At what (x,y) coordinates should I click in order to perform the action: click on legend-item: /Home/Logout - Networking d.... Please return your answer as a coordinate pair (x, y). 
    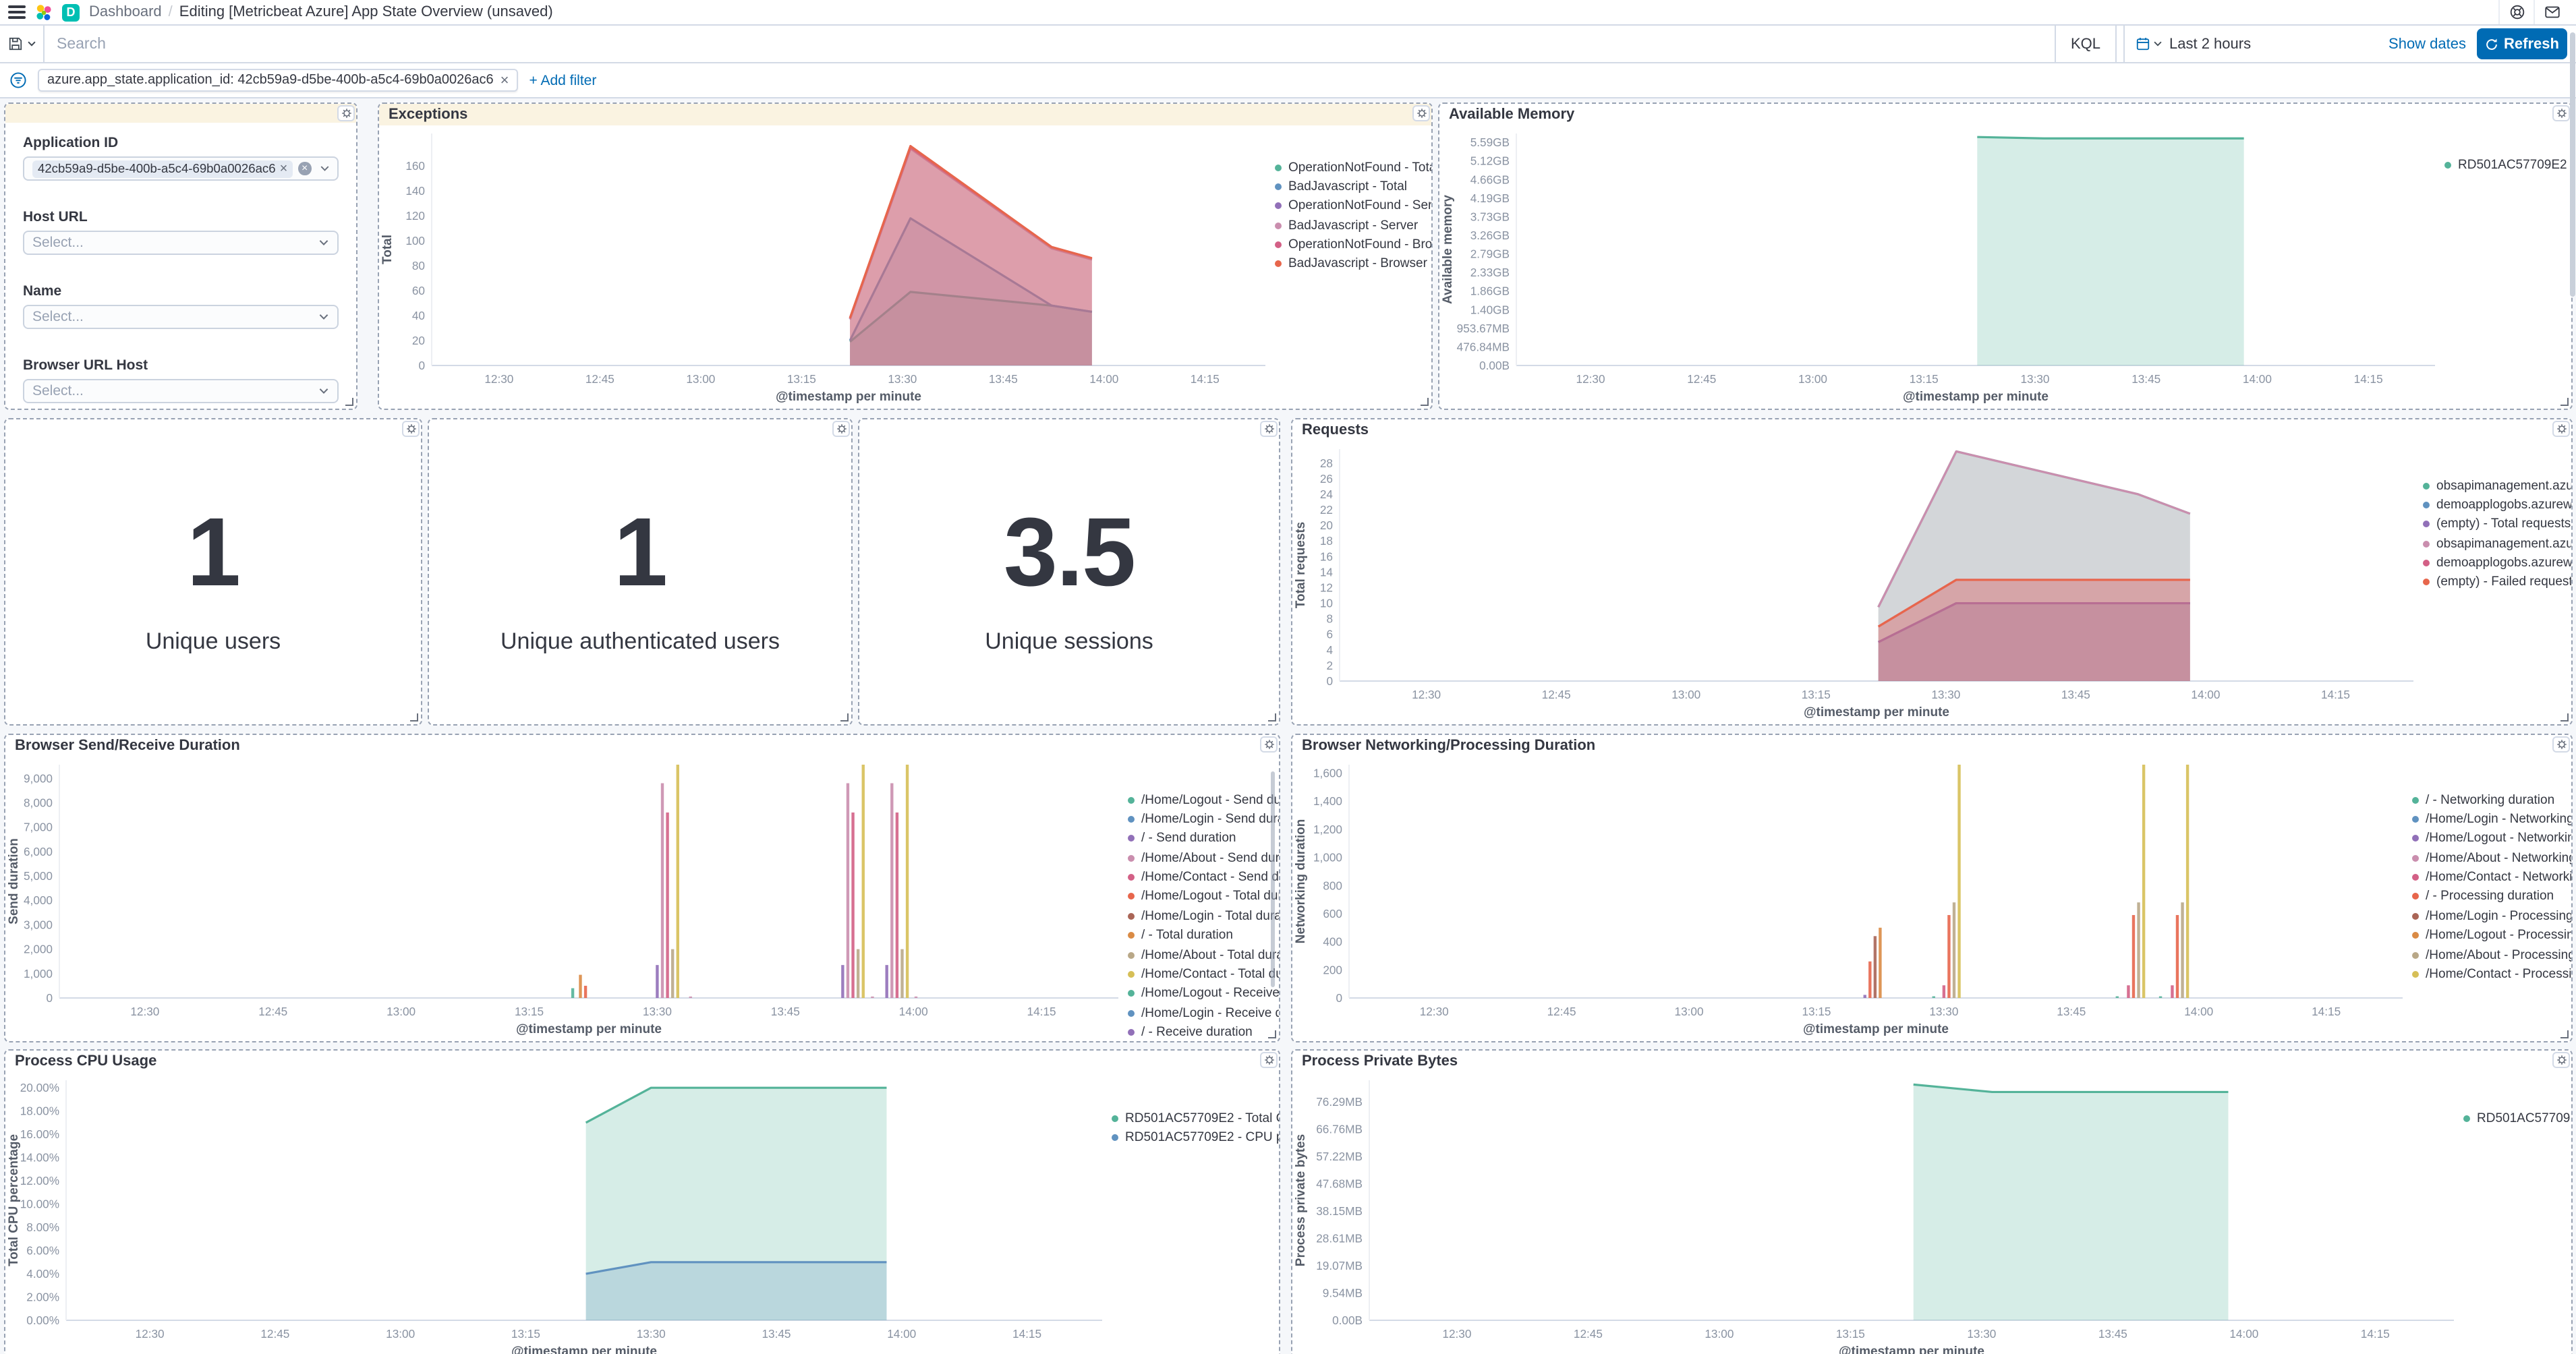
    Looking at the image, I should click on (2491, 838).